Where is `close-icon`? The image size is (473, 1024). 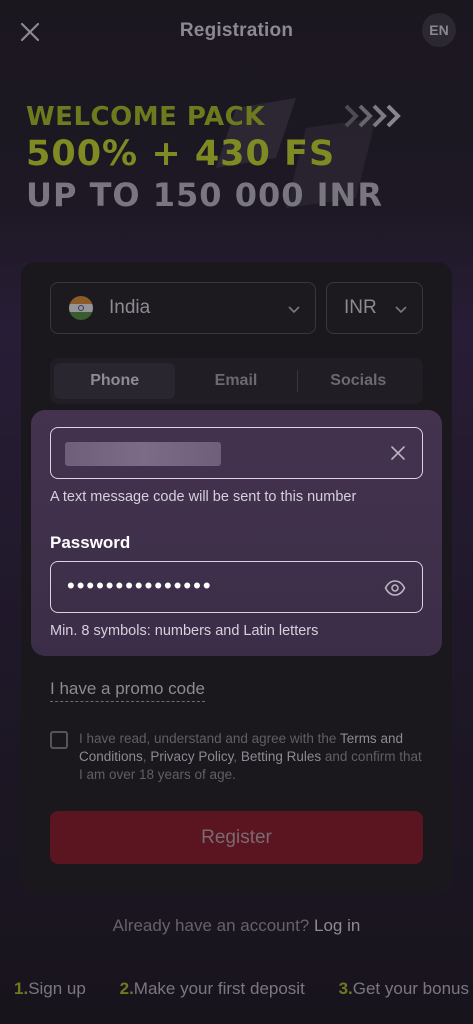
close-icon is located at coordinates (30, 32).